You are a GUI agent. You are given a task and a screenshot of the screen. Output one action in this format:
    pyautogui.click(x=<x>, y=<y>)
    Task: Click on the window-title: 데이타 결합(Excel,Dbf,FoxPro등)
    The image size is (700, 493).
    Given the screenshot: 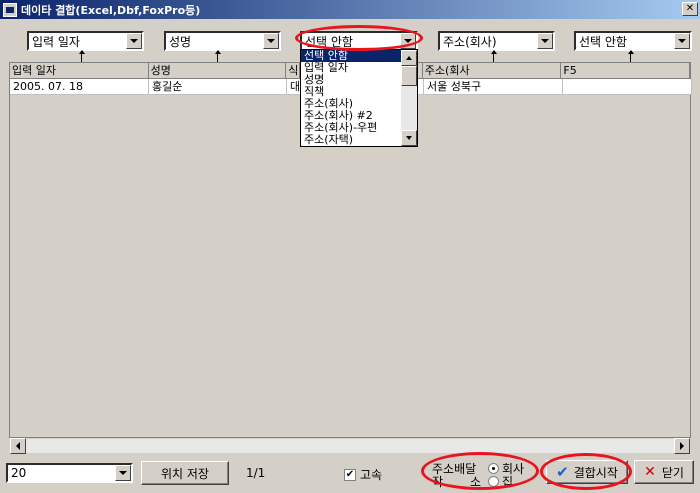 What is the action you would take?
    pyautogui.click(x=111, y=10)
    